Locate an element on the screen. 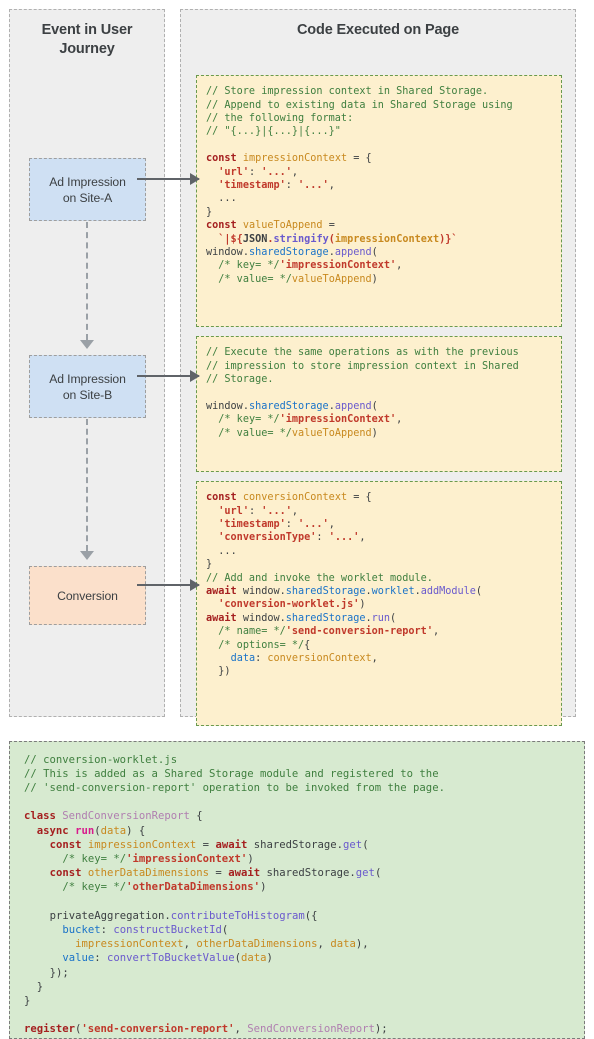 This screenshot has width=594, height=1039. arrow-site-b-to-code is located at coordinates (168, 376).